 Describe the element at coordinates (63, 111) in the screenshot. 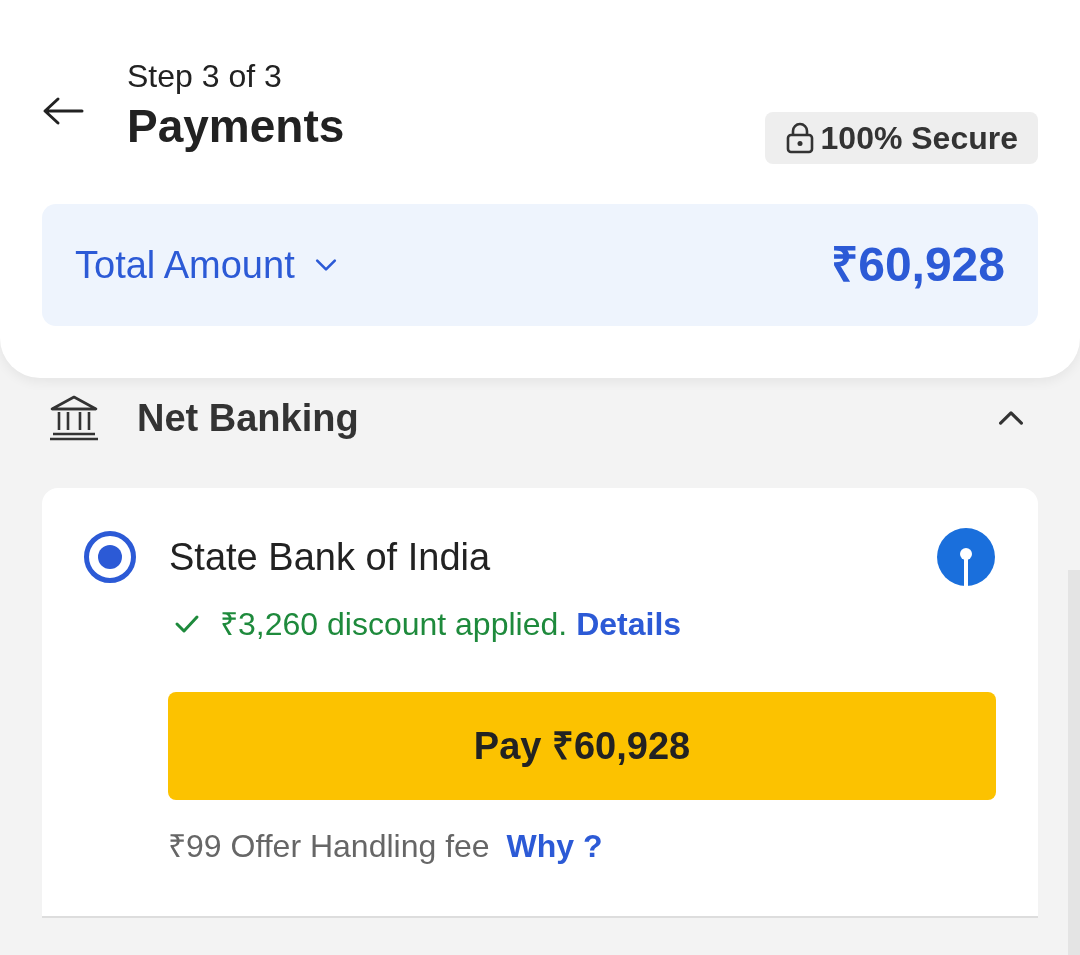

I see `back-arrow-icon` at that location.